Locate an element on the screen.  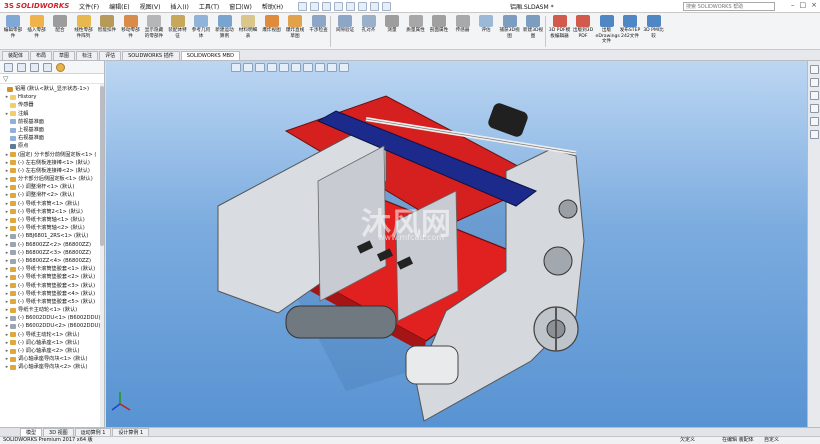
tree-item: ▸ (-) 导纸卡滚筒垫胶套<4> (默认) is located at coordinates (52, 294).